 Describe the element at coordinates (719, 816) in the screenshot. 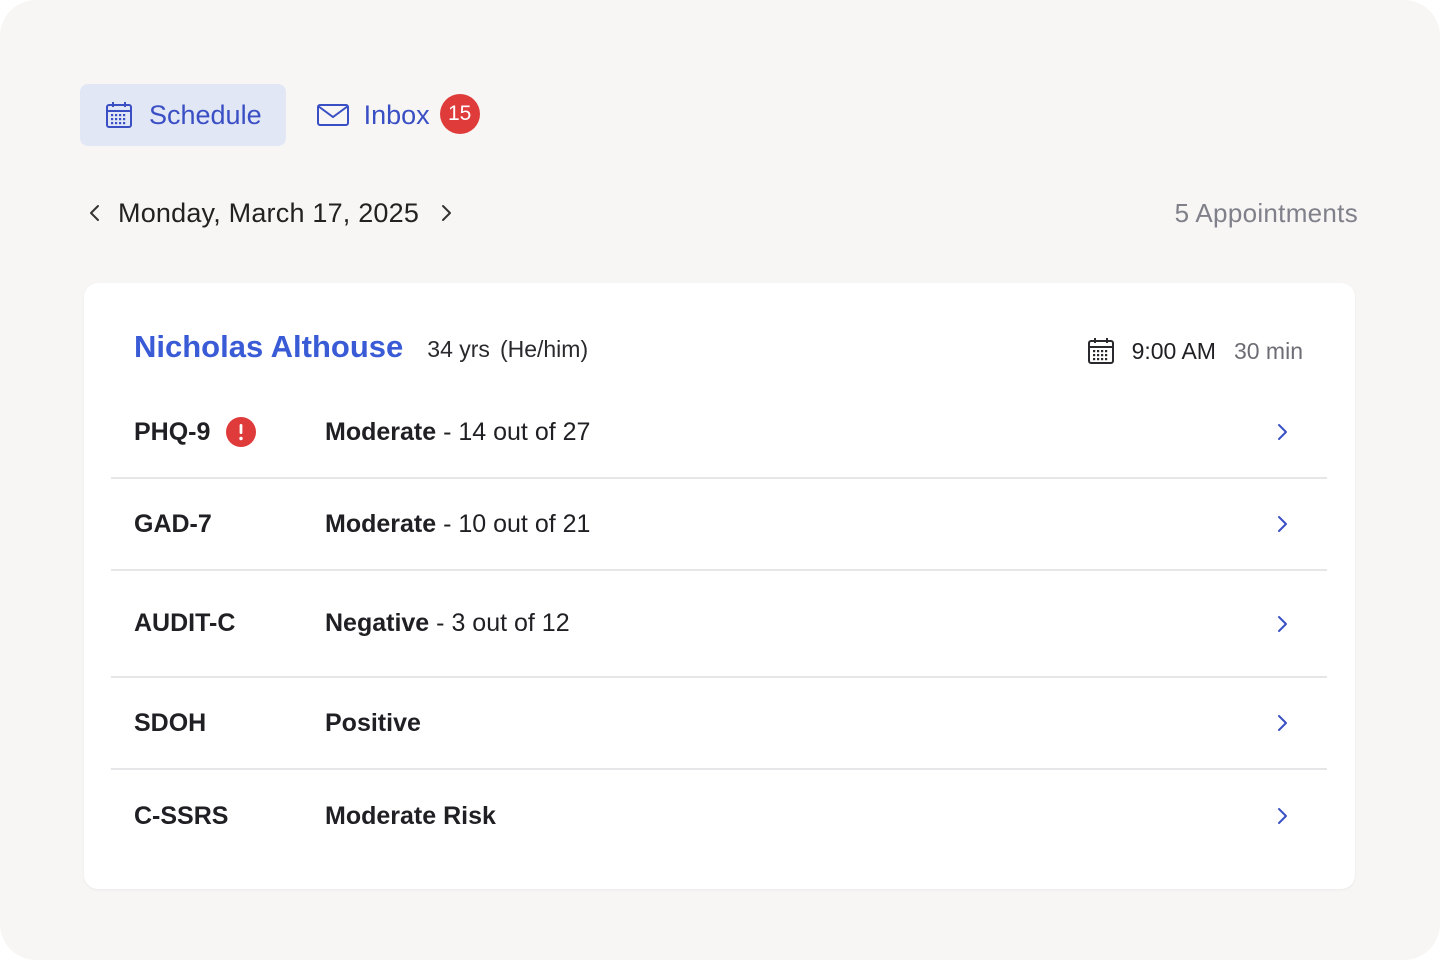

I see `screening-row-c-ssrs: C-SSRS Moderate Risk` at that location.